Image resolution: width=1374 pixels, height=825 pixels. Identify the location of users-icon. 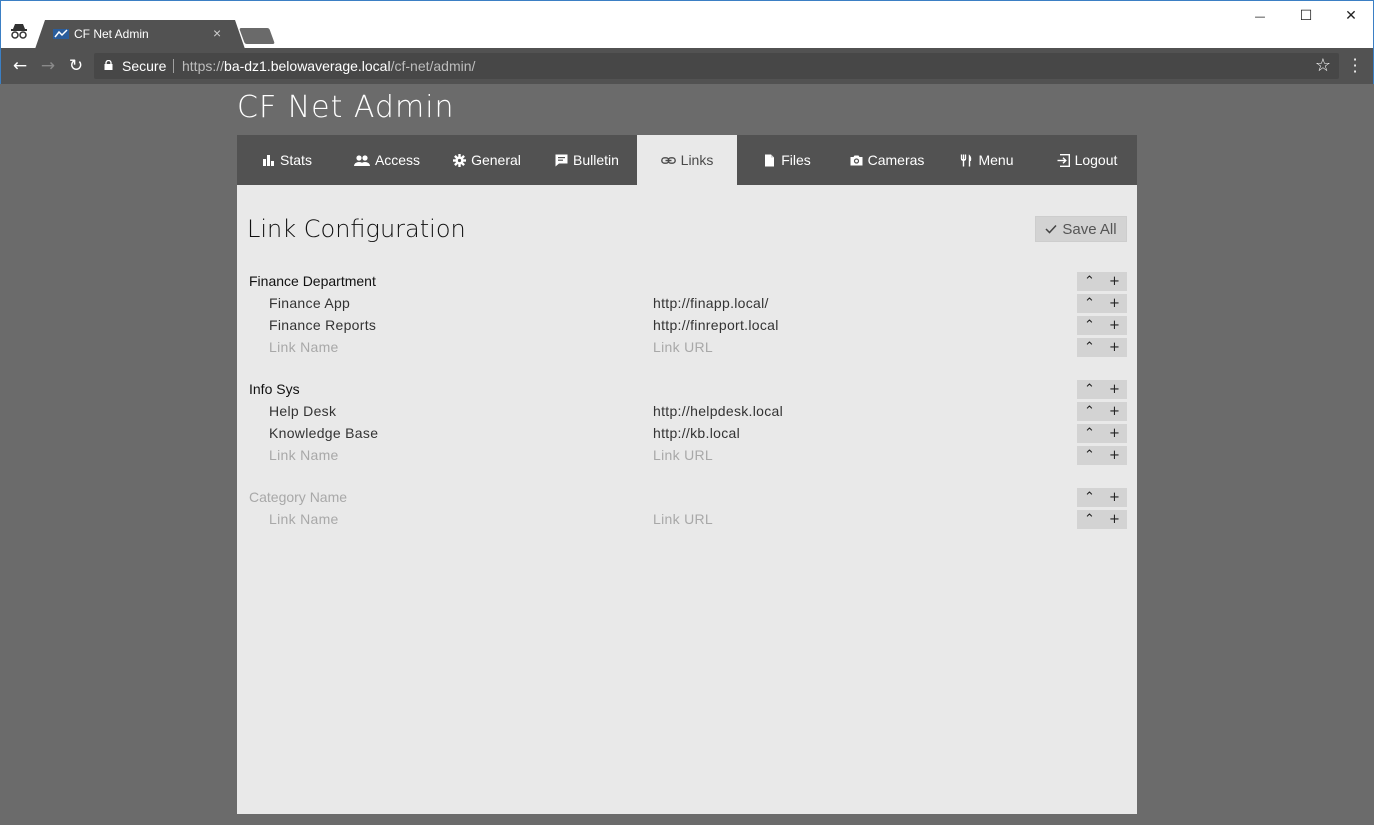
(361, 160).